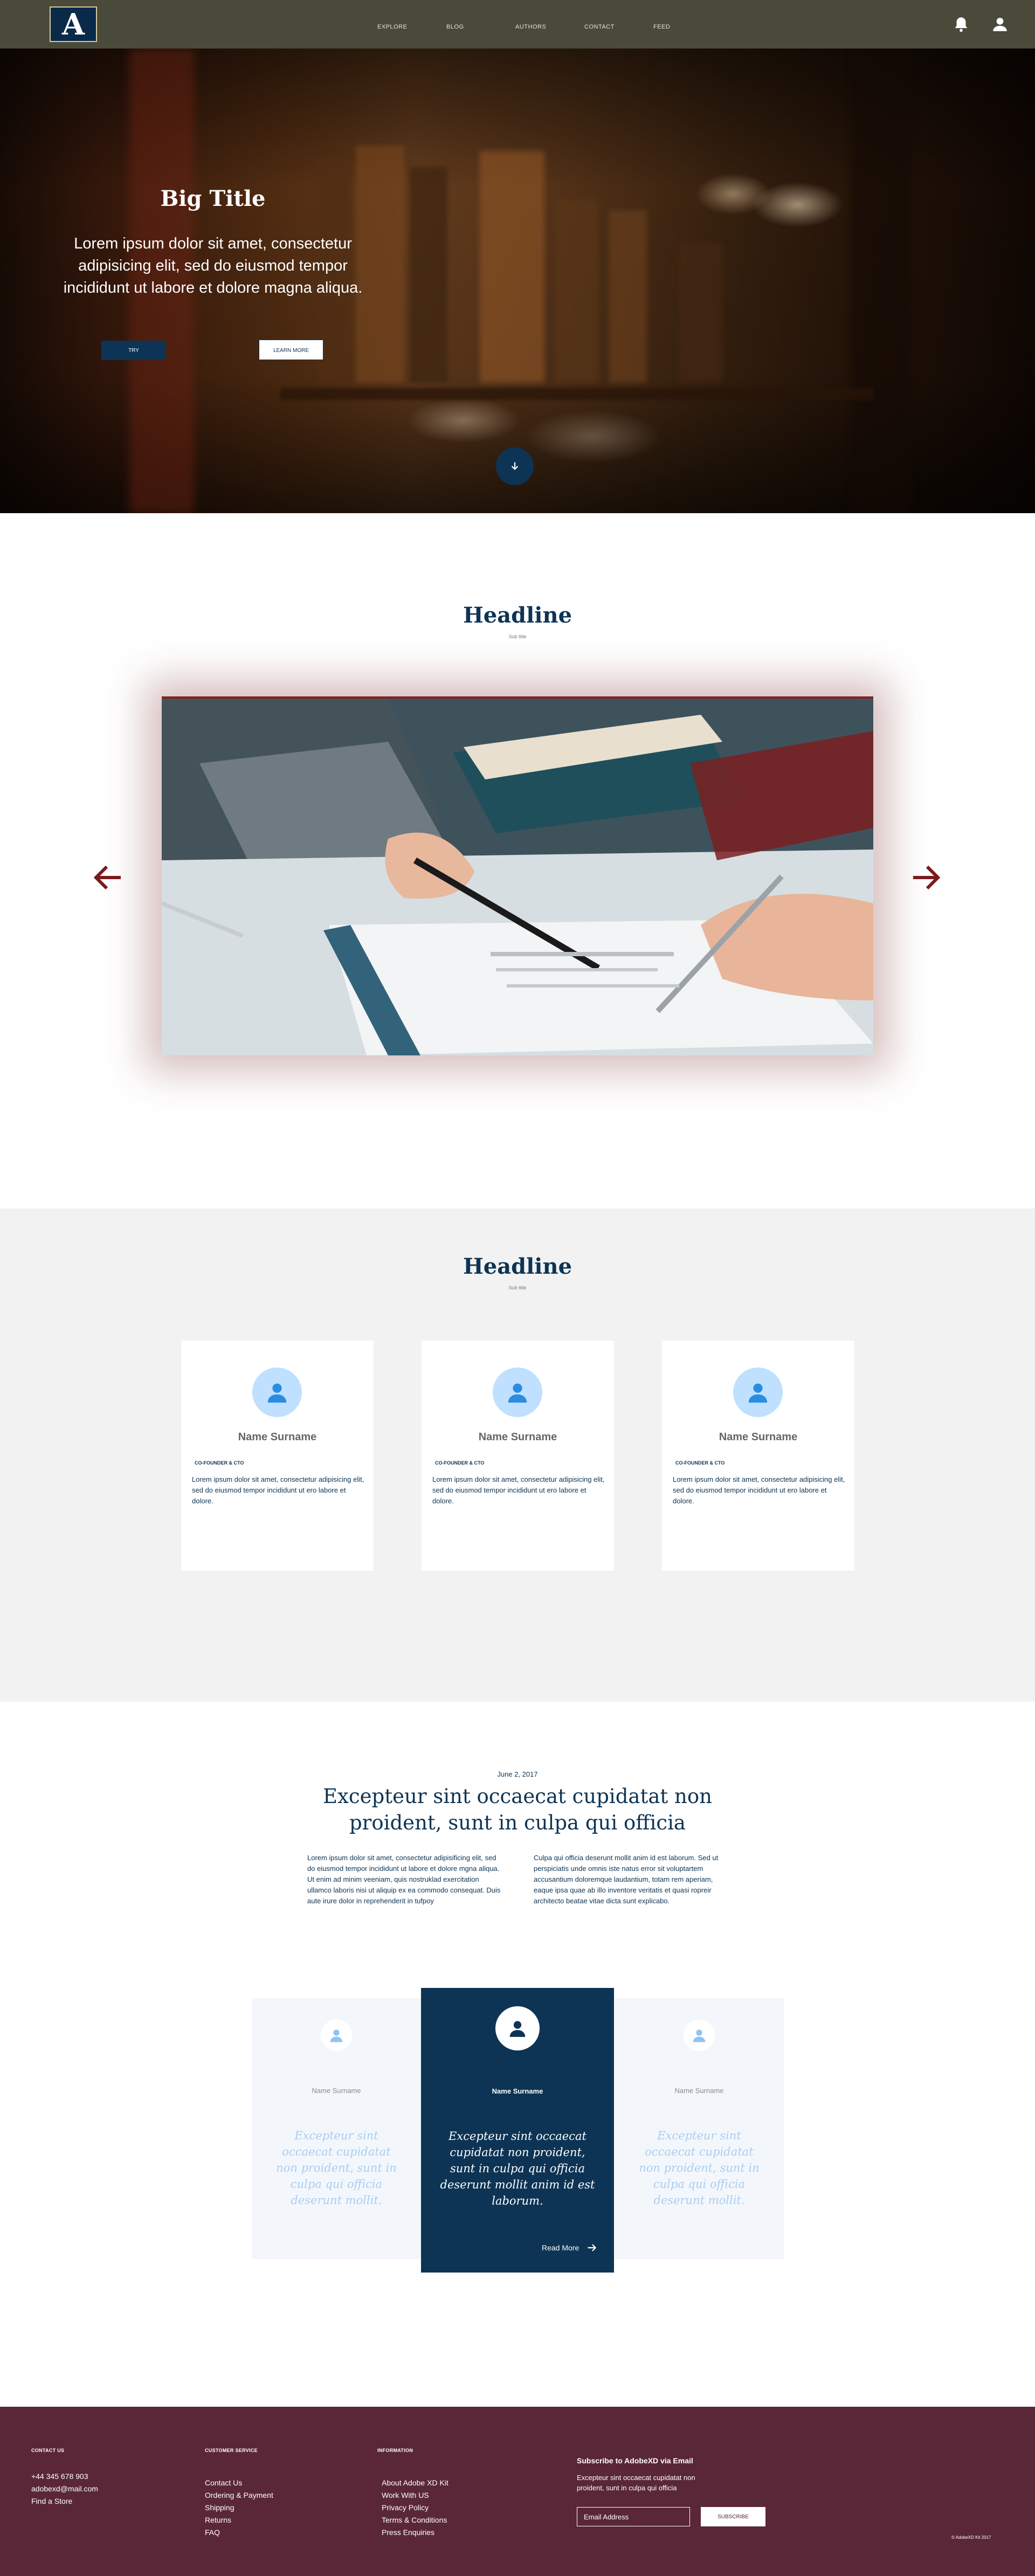 The height and width of the screenshot is (2576, 1035). I want to click on footer-email: adobexd@mail.com, so click(64, 2489).